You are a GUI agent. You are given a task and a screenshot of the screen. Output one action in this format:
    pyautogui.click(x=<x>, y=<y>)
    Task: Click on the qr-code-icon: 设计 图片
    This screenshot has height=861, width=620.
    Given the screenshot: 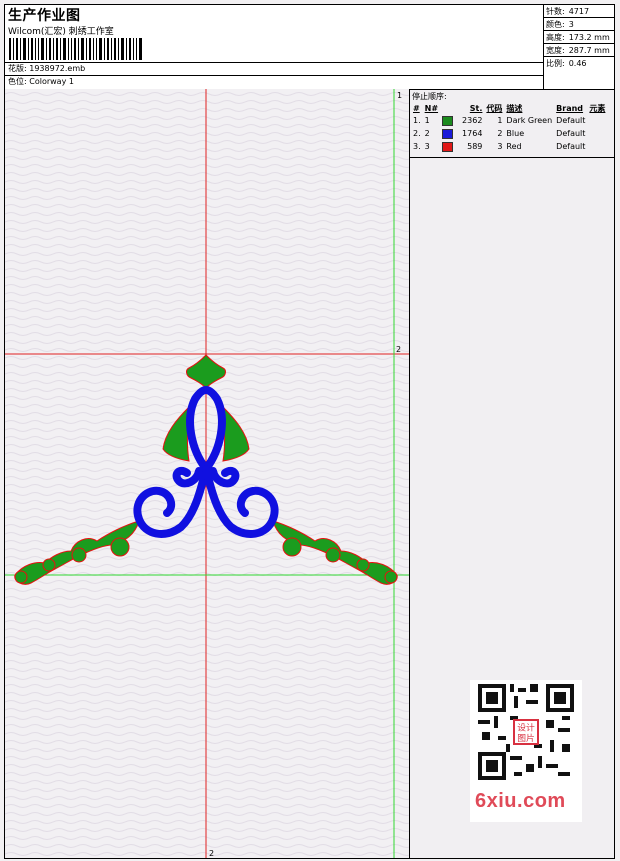 What is the action you would take?
    pyautogui.click(x=526, y=732)
    